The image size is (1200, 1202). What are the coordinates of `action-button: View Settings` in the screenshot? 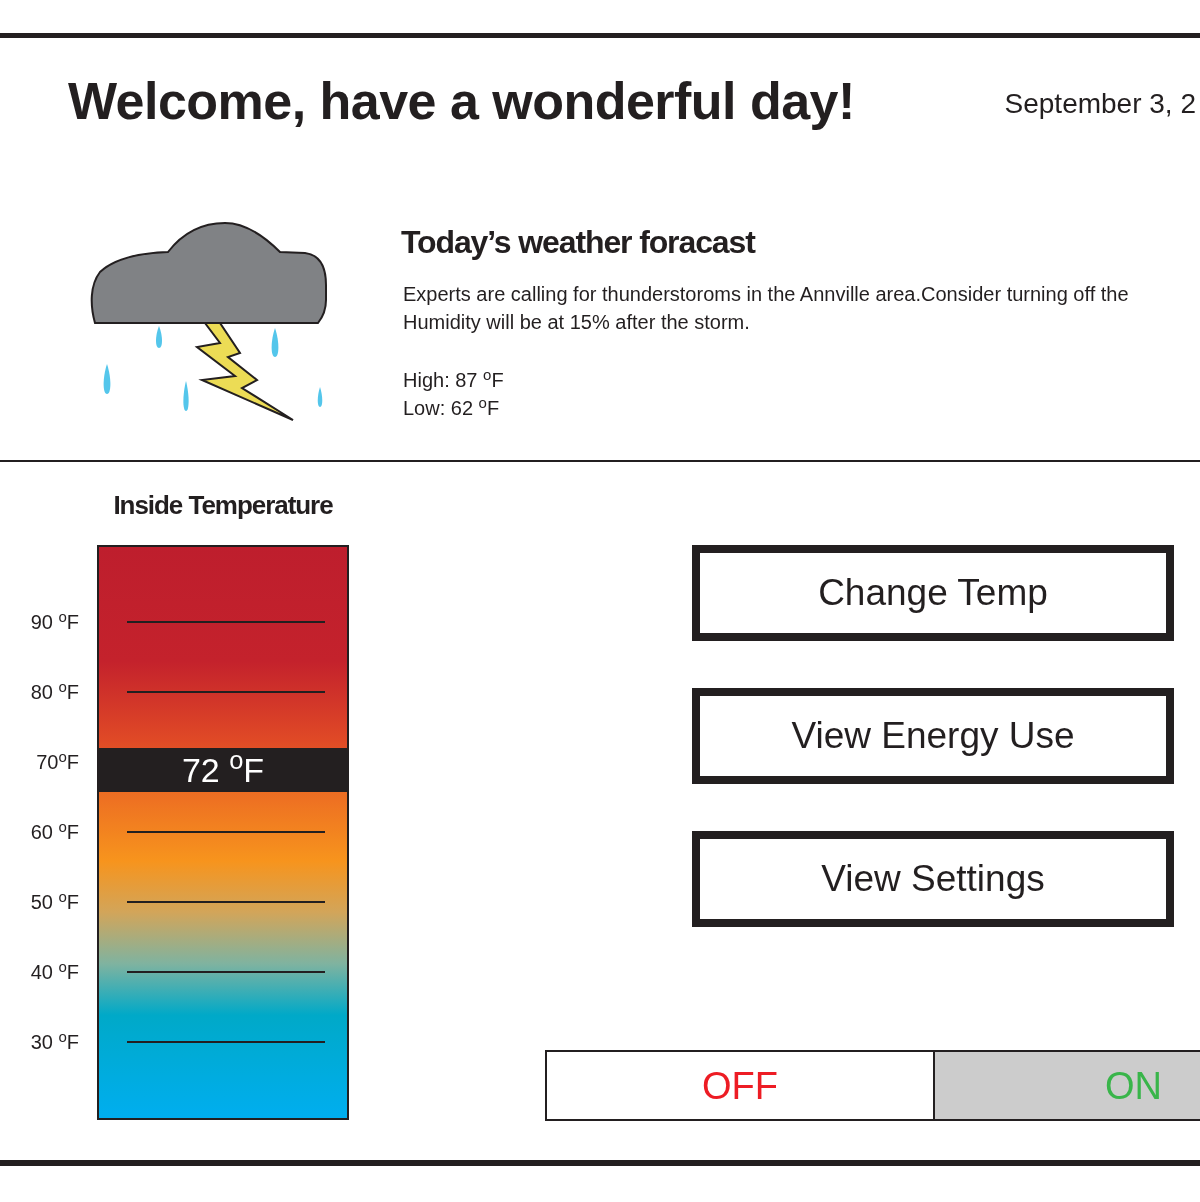 It's located at (933, 879).